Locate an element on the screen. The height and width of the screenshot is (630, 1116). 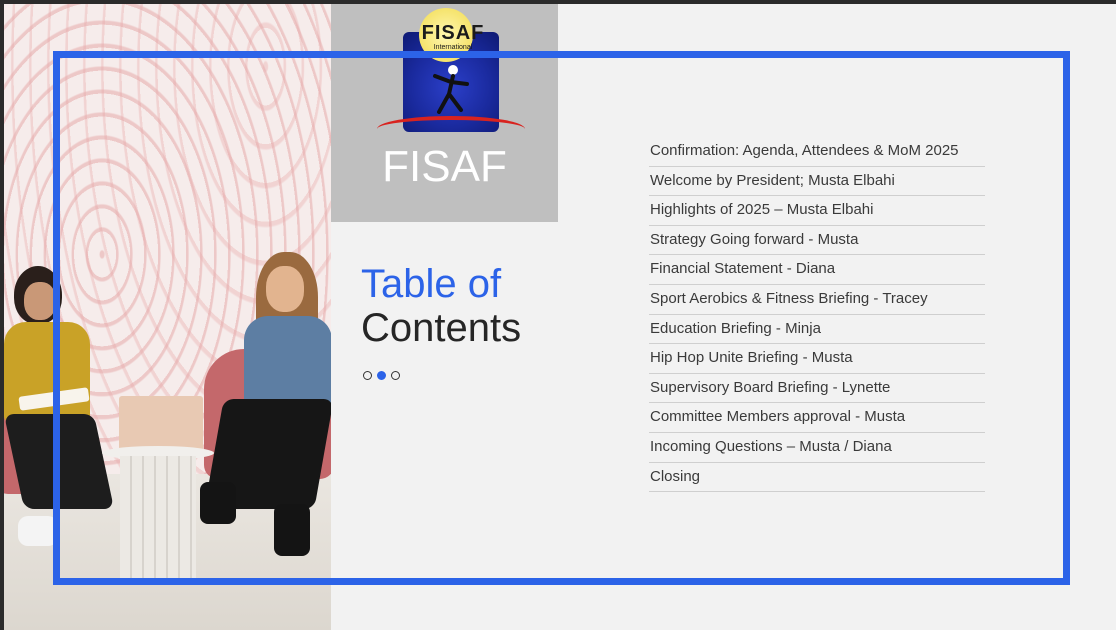
list-item: Hip Hop Unite Briefing - Musta is located at coordinates (817, 359).